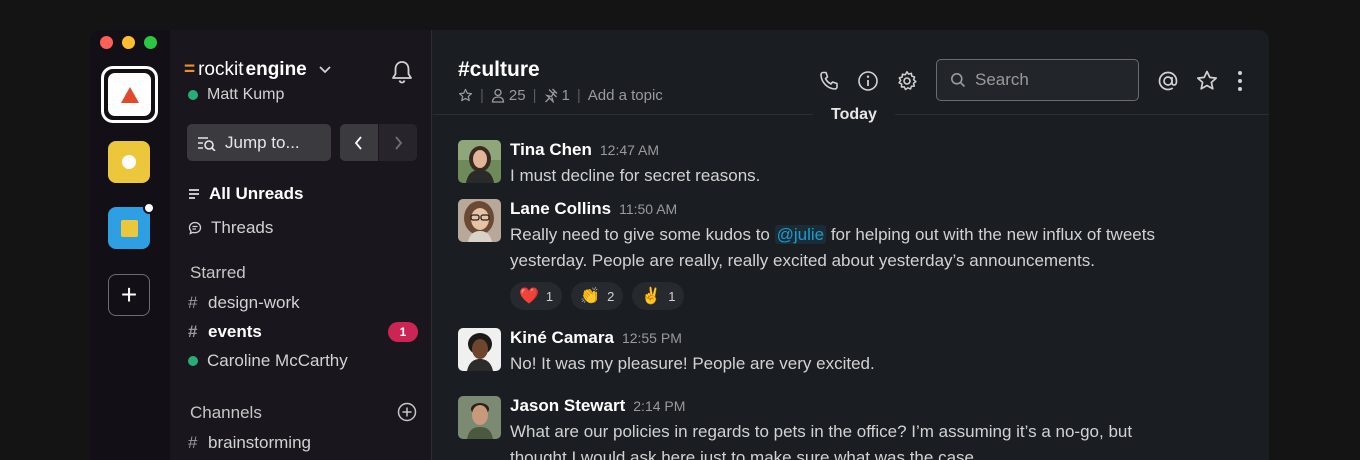 The height and width of the screenshot is (460, 1360). I want to click on maximize-window-button, so click(150, 42).